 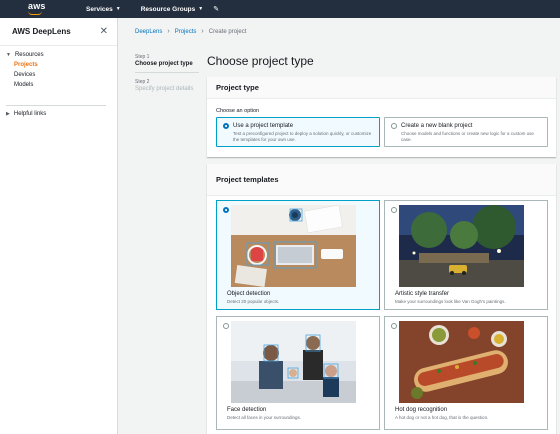 What do you see at coordinates (461, 246) in the screenshot?
I see `style-transfer-image` at bounding box center [461, 246].